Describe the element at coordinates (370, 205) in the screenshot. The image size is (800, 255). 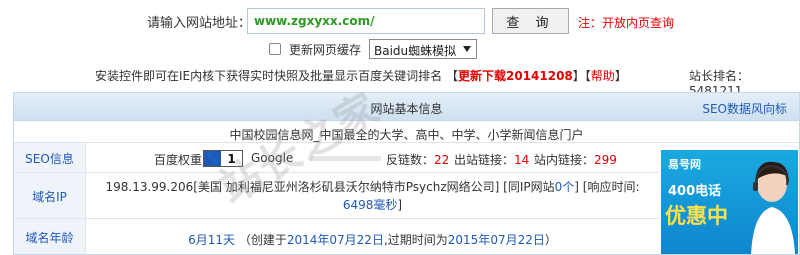
I see `response-time-value: 6498毫秒` at that location.